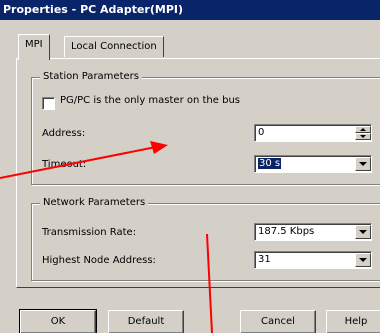 The height and width of the screenshot is (333, 380). I want to click on timeout-label: Timeout:, so click(64, 164).